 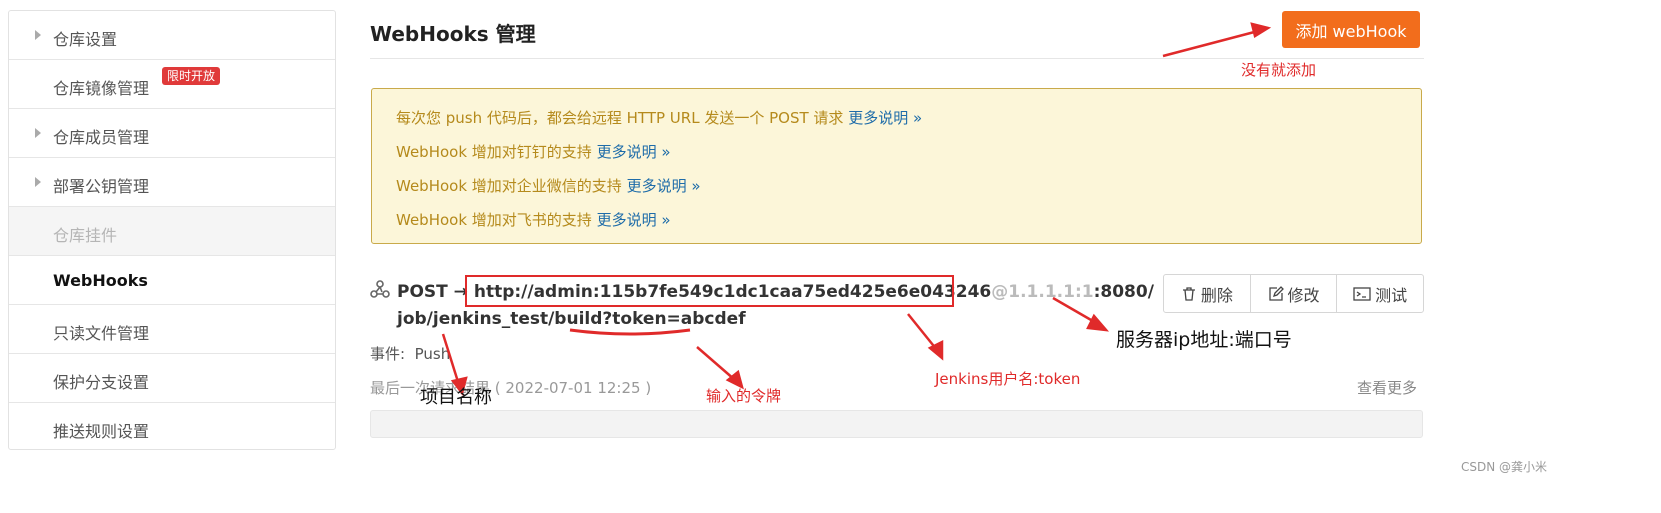 I want to click on annotation-project: 项目名称, so click(x=456, y=397).